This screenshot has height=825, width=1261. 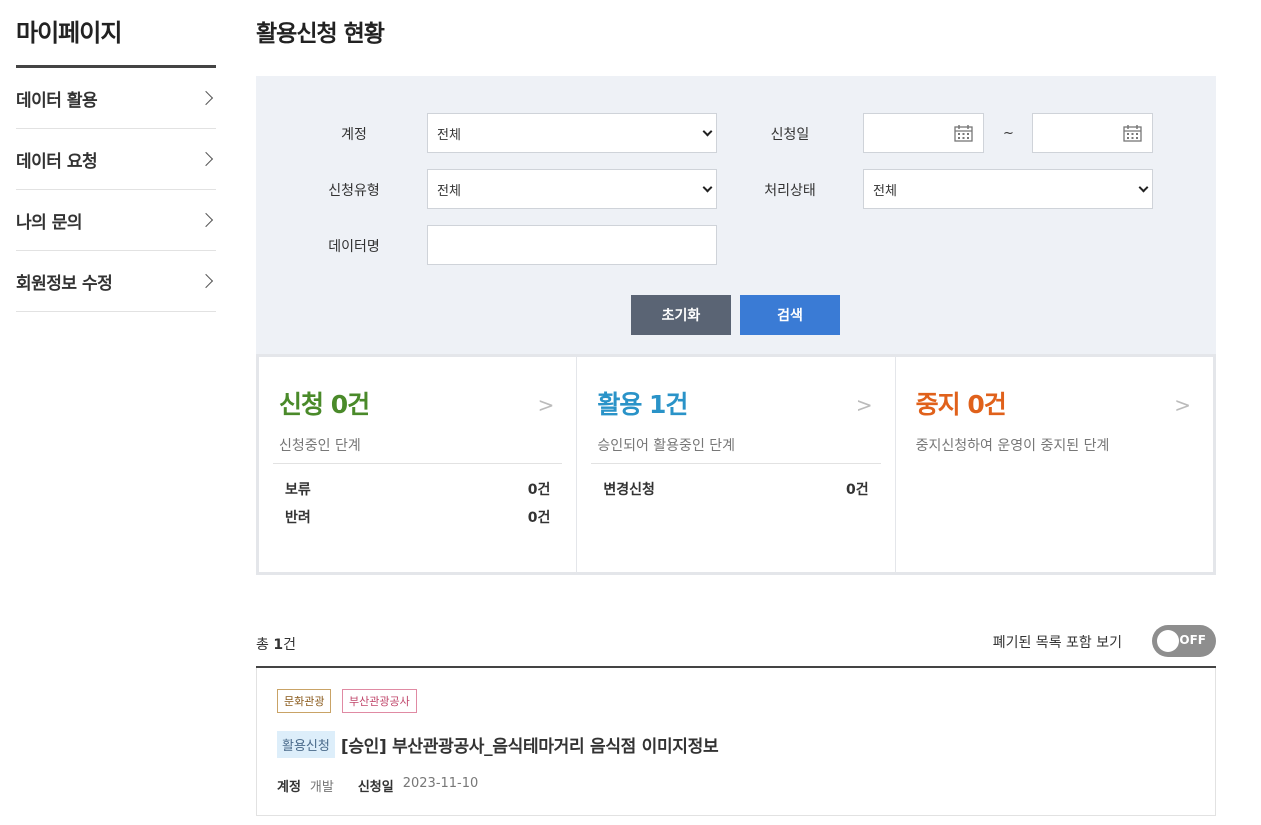 What do you see at coordinates (354, 135) in the screenshot?
I see `account-label: 계정` at bounding box center [354, 135].